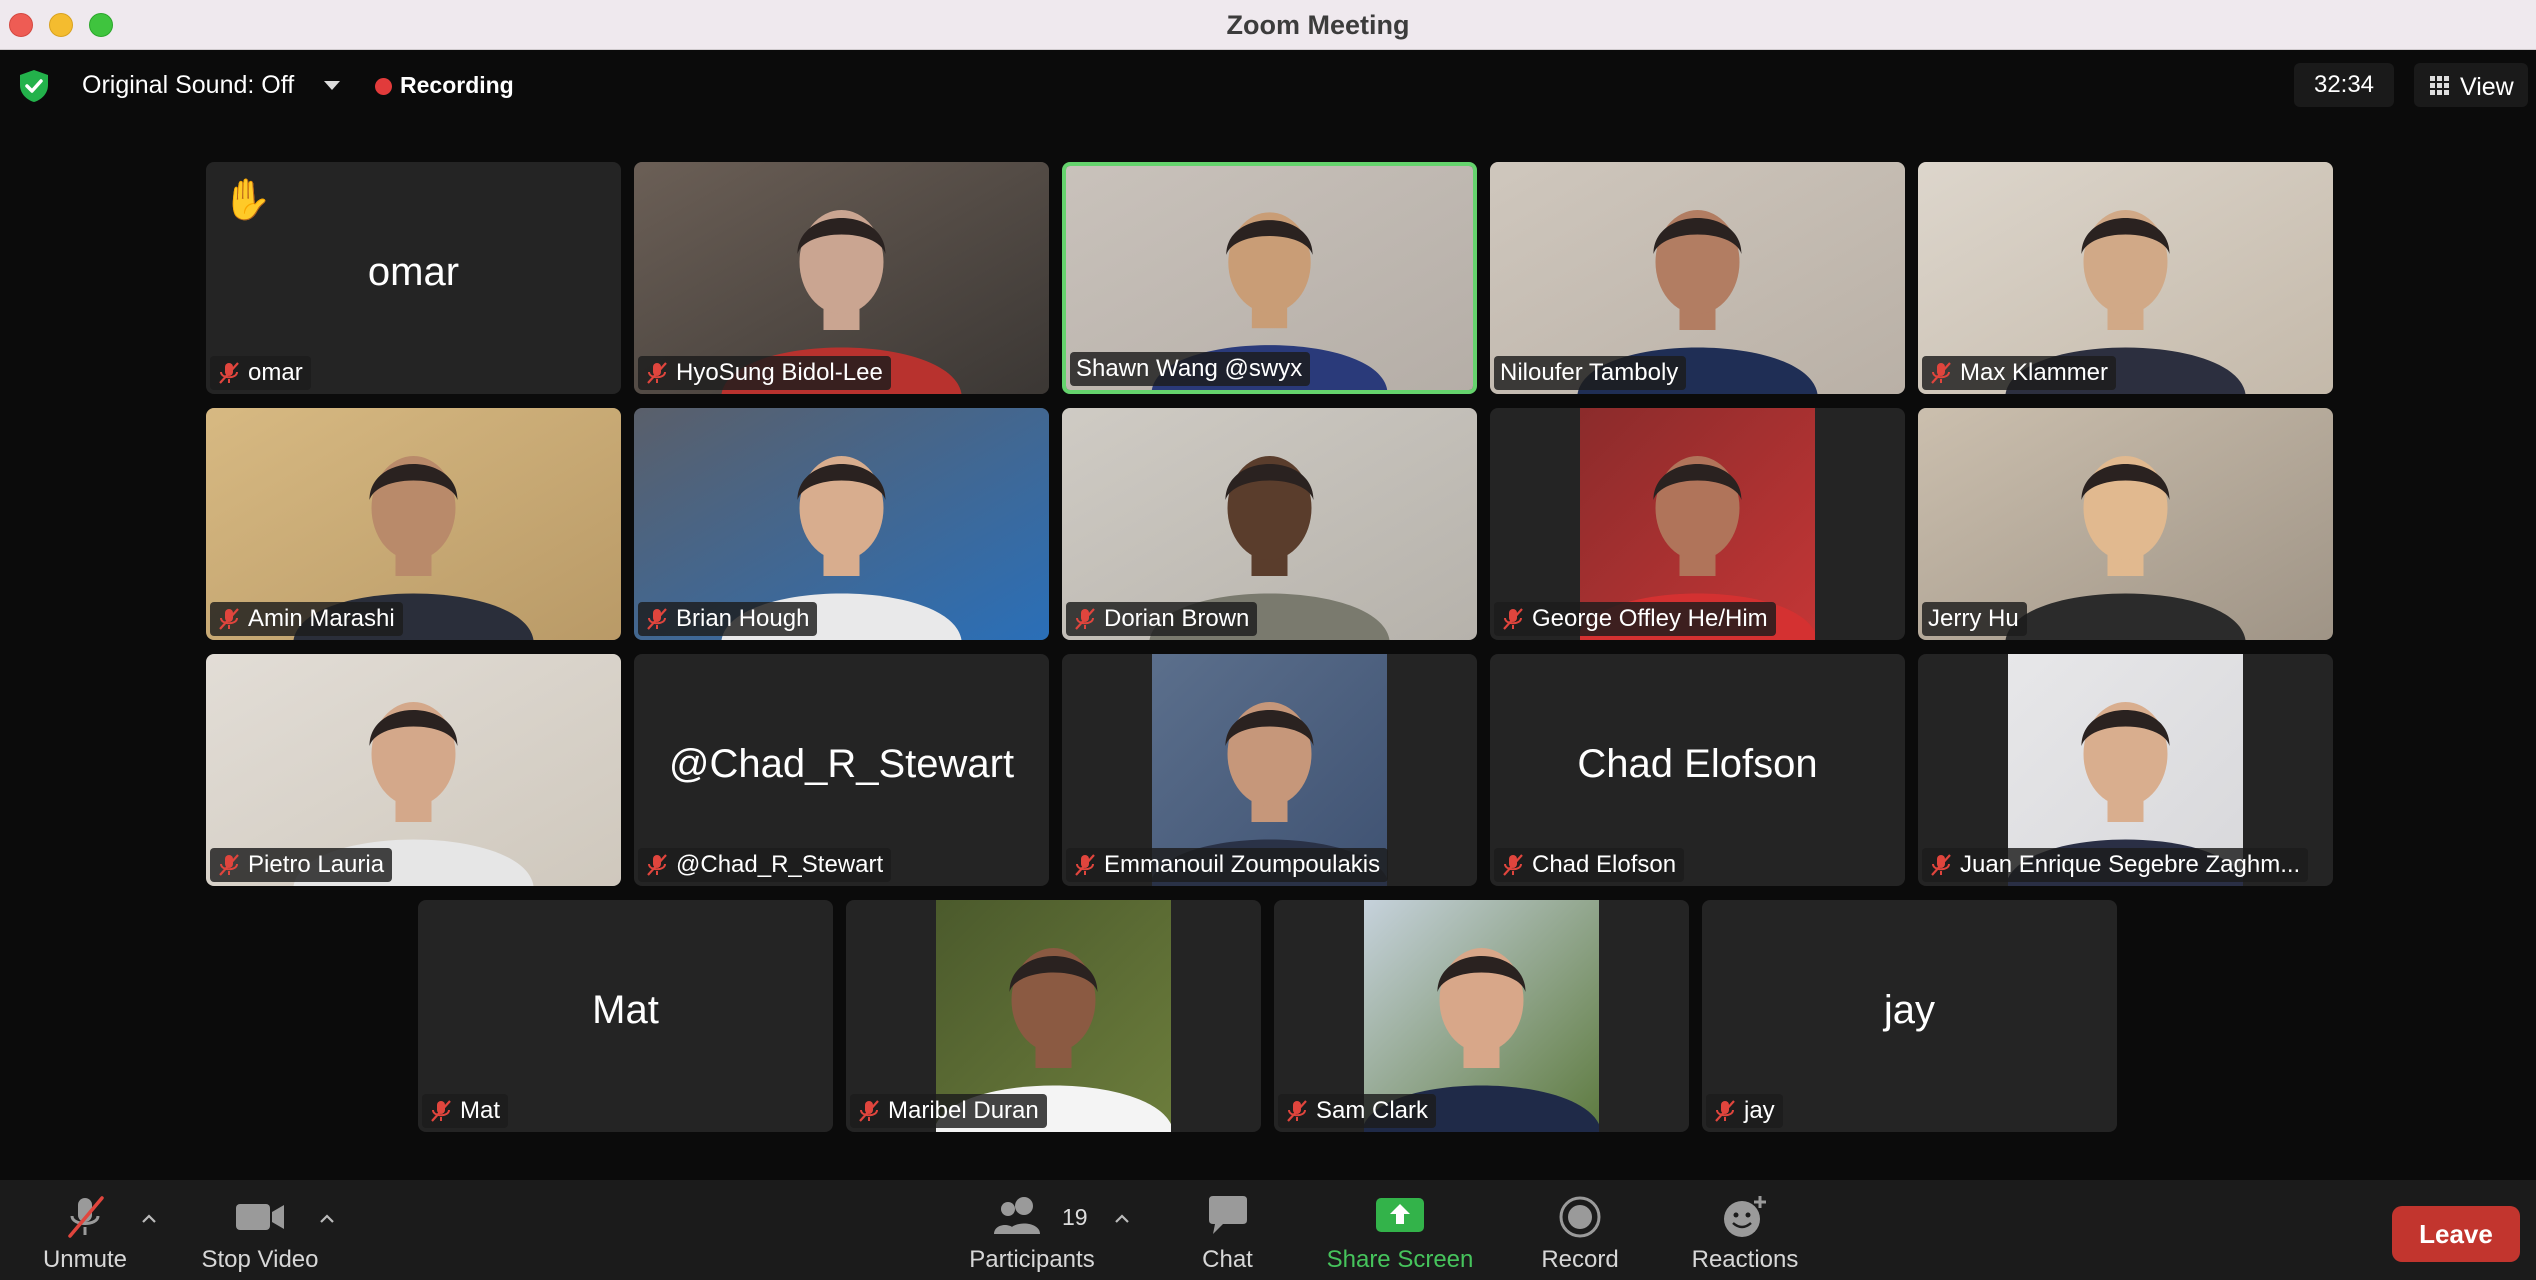  Describe the element at coordinates (625, 1010) in the screenshot. I see `participant-display-name: Mat` at that location.